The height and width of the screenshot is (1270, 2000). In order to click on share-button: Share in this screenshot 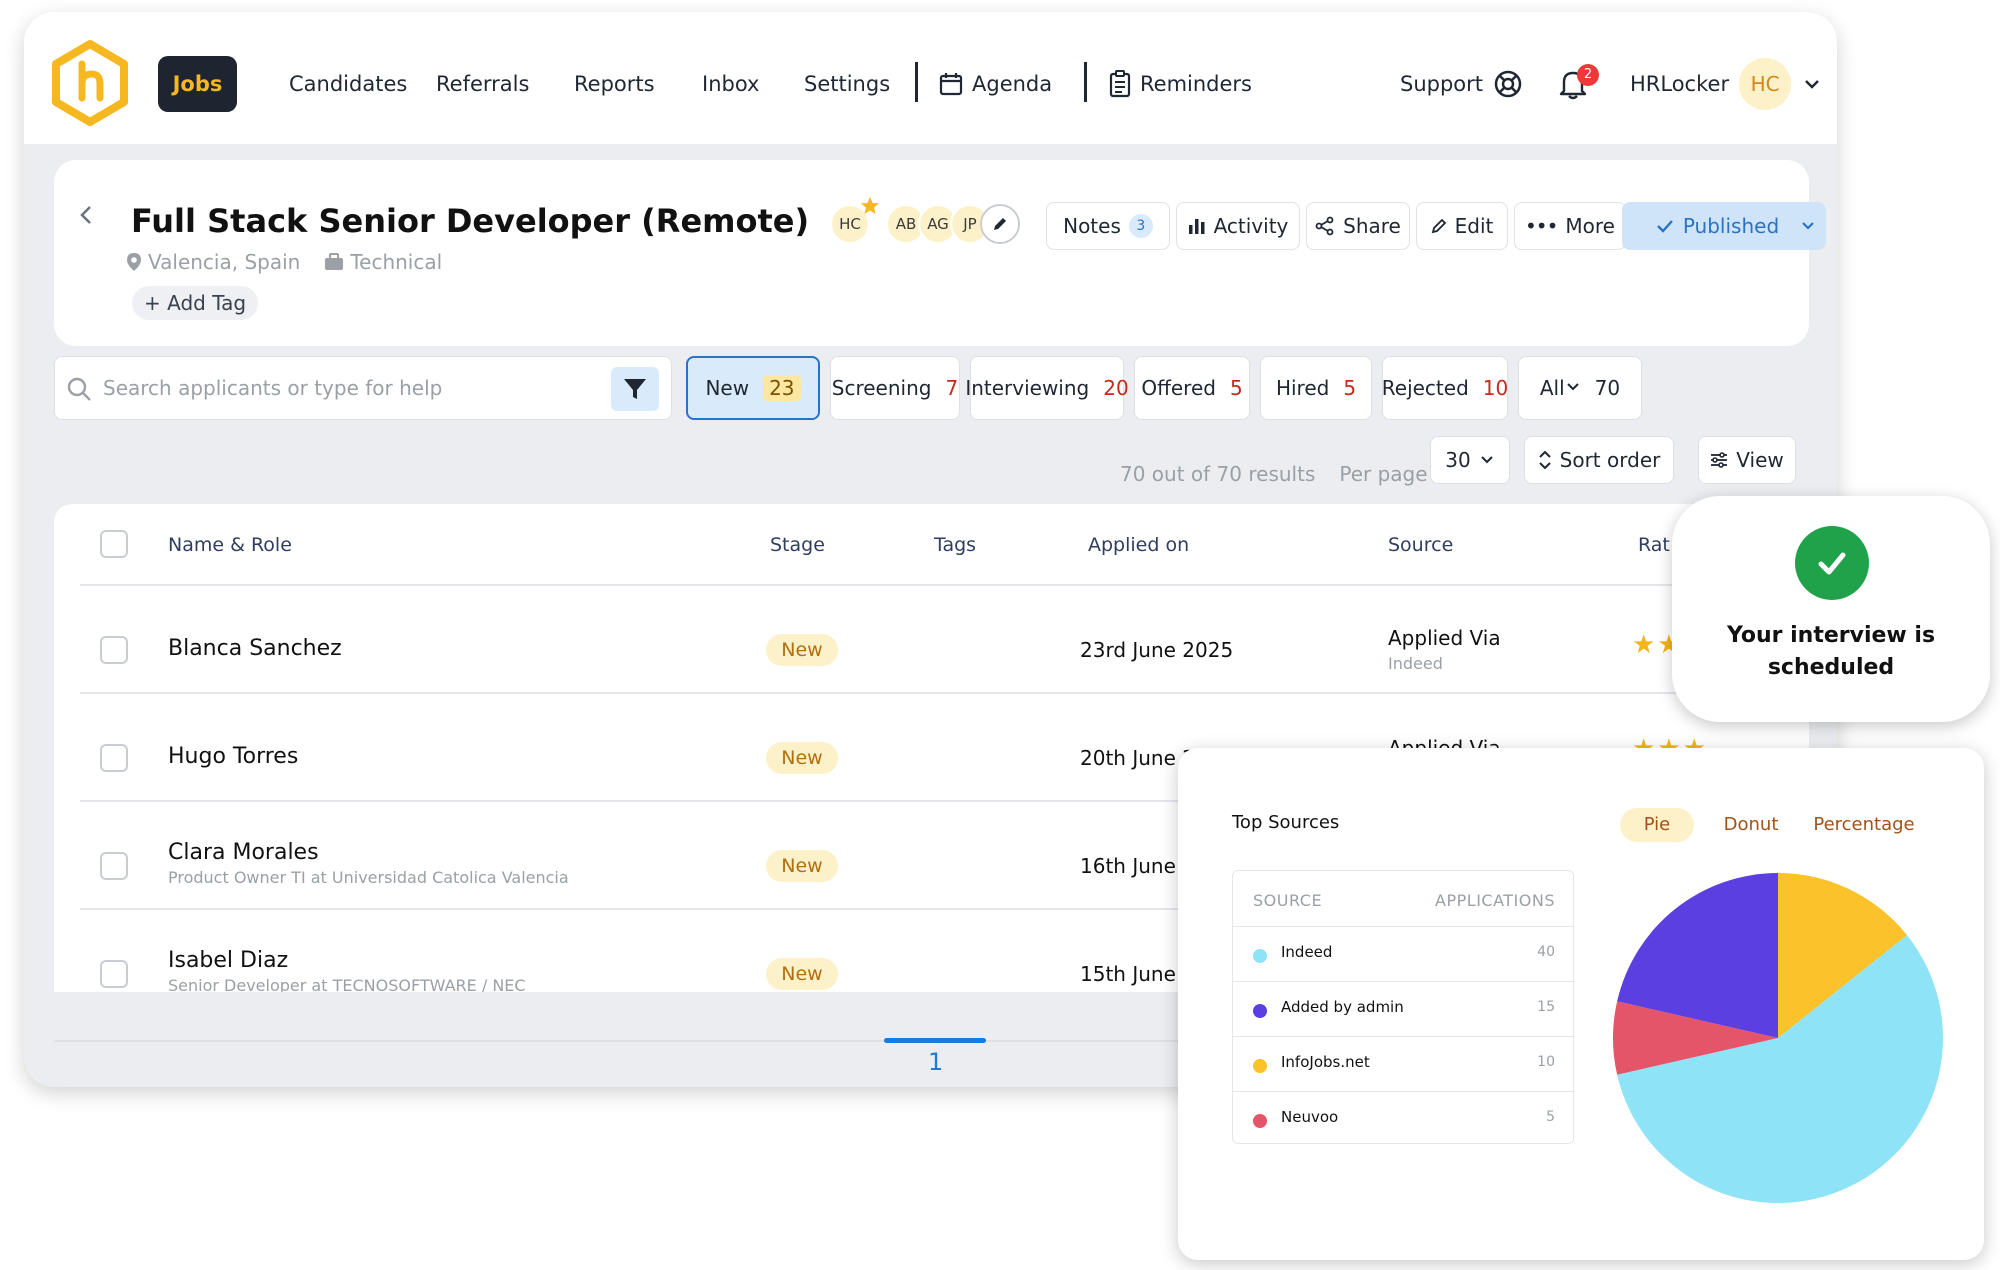, I will do `click(1358, 226)`.